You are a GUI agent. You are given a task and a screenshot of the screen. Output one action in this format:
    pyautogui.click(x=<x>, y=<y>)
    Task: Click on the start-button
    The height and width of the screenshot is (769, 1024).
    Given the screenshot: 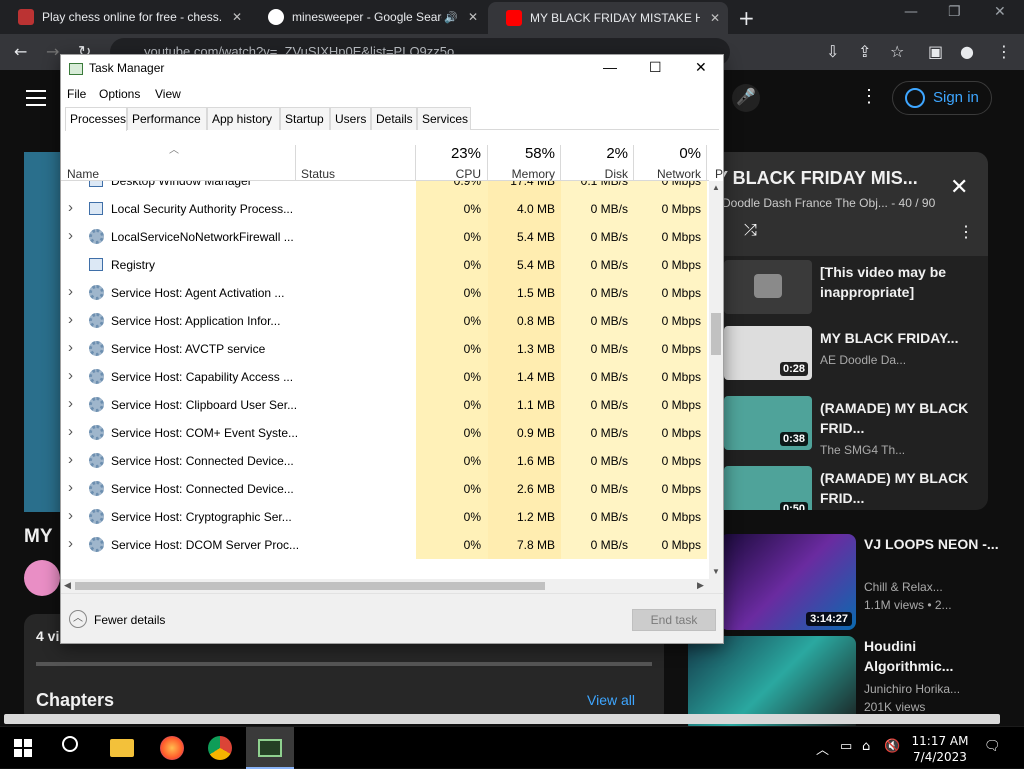 What is the action you would take?
    pyautogui.click(x=24, y=748)
    